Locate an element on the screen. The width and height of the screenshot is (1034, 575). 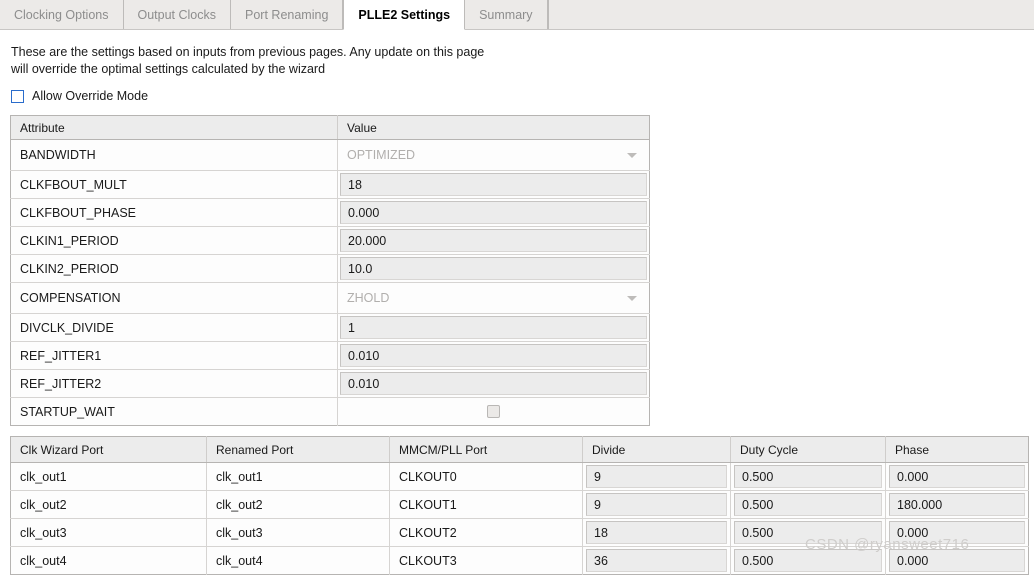
divide-input: 36 is located at coordinates (656, 560).